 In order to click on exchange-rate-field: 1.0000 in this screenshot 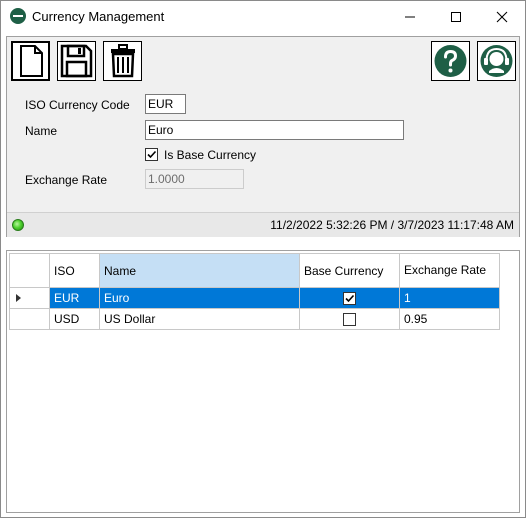, I will do `click(194, 179)`.